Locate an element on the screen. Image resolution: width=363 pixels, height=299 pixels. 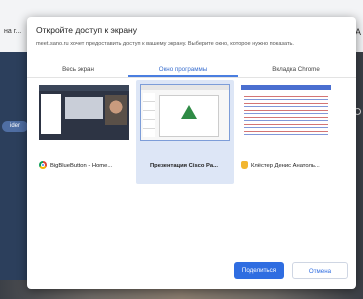
dialog-title: Откройте доступ к экрану is located at coordinates (86, 30).